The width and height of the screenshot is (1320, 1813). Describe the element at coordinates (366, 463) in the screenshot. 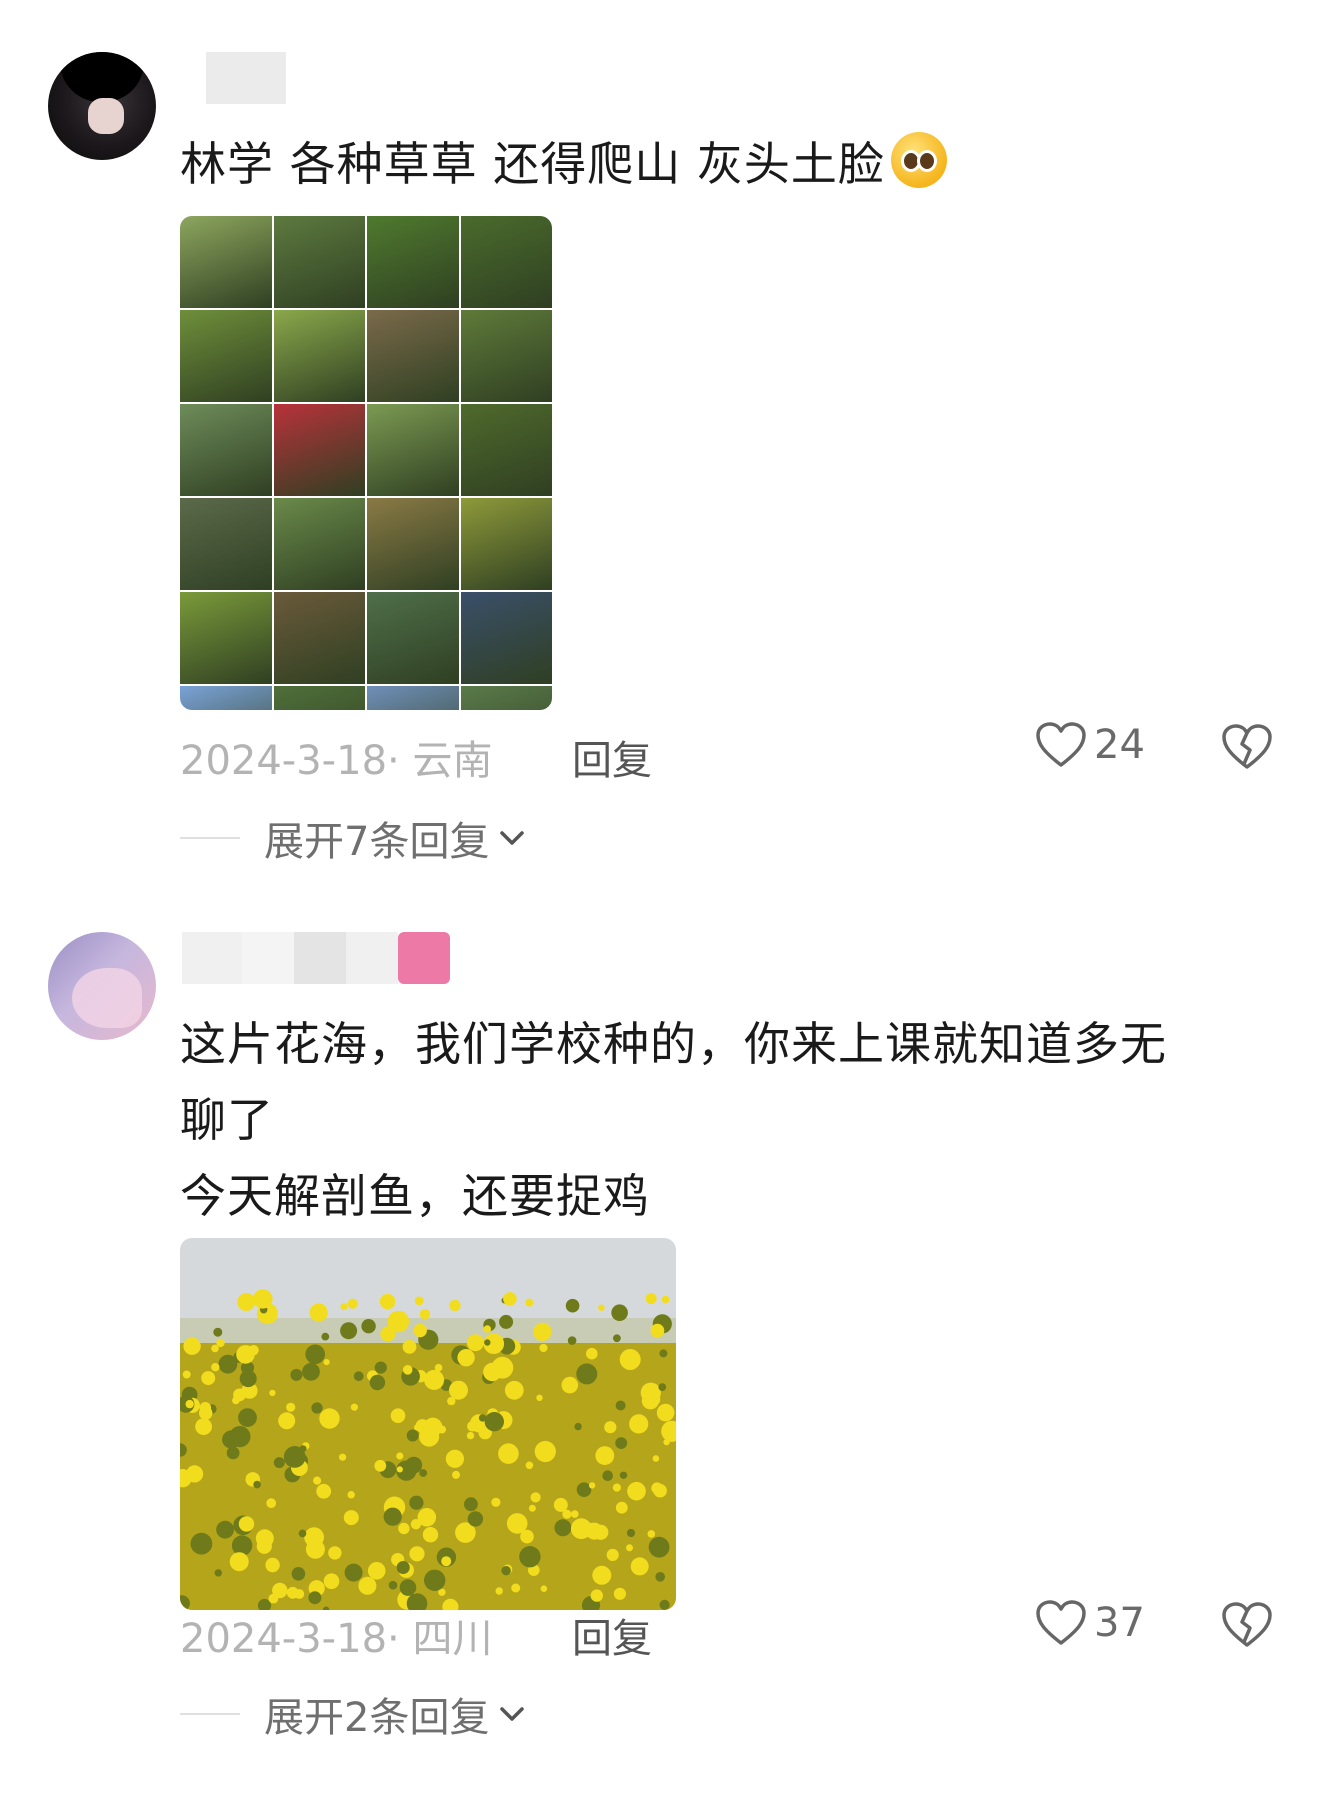

I see `photo-grid` at that location.